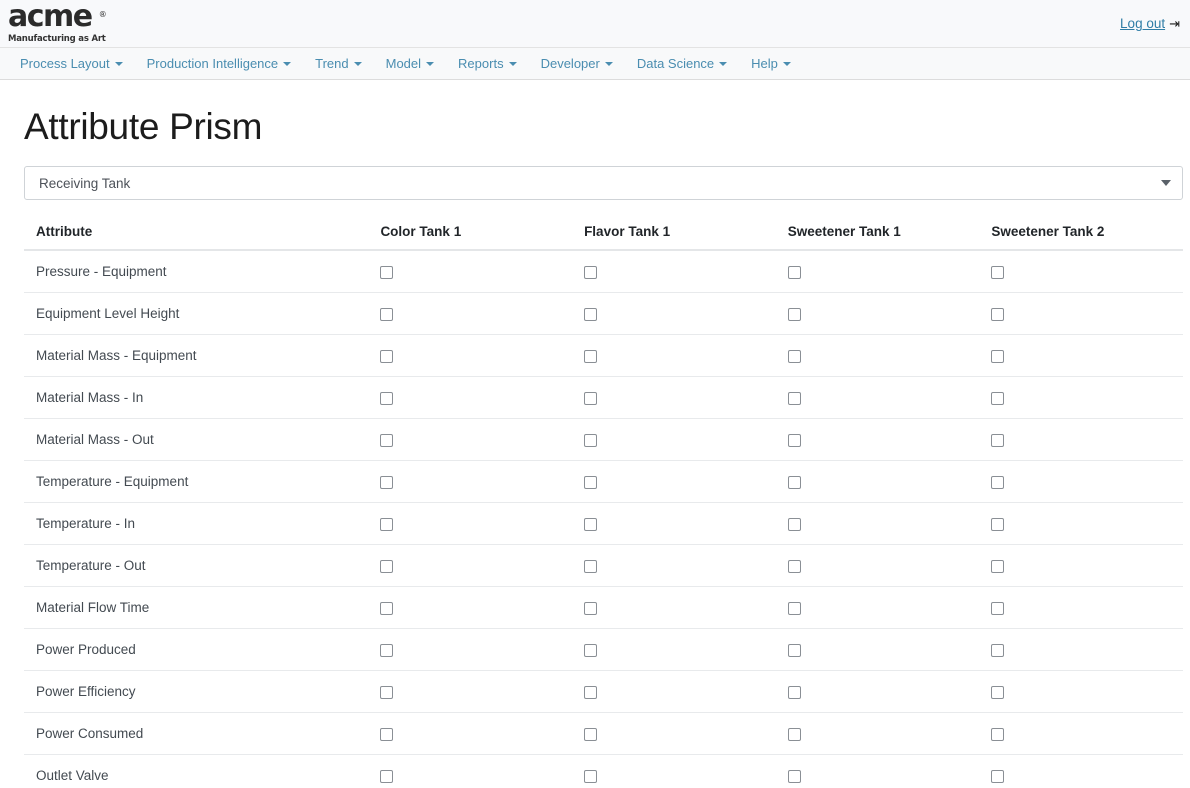 Image resolution: width=1190 pixels, height=788 pixels. I want to click on column-header-flavor-tank-1: Flavor Tank 1, so click(674, 232).